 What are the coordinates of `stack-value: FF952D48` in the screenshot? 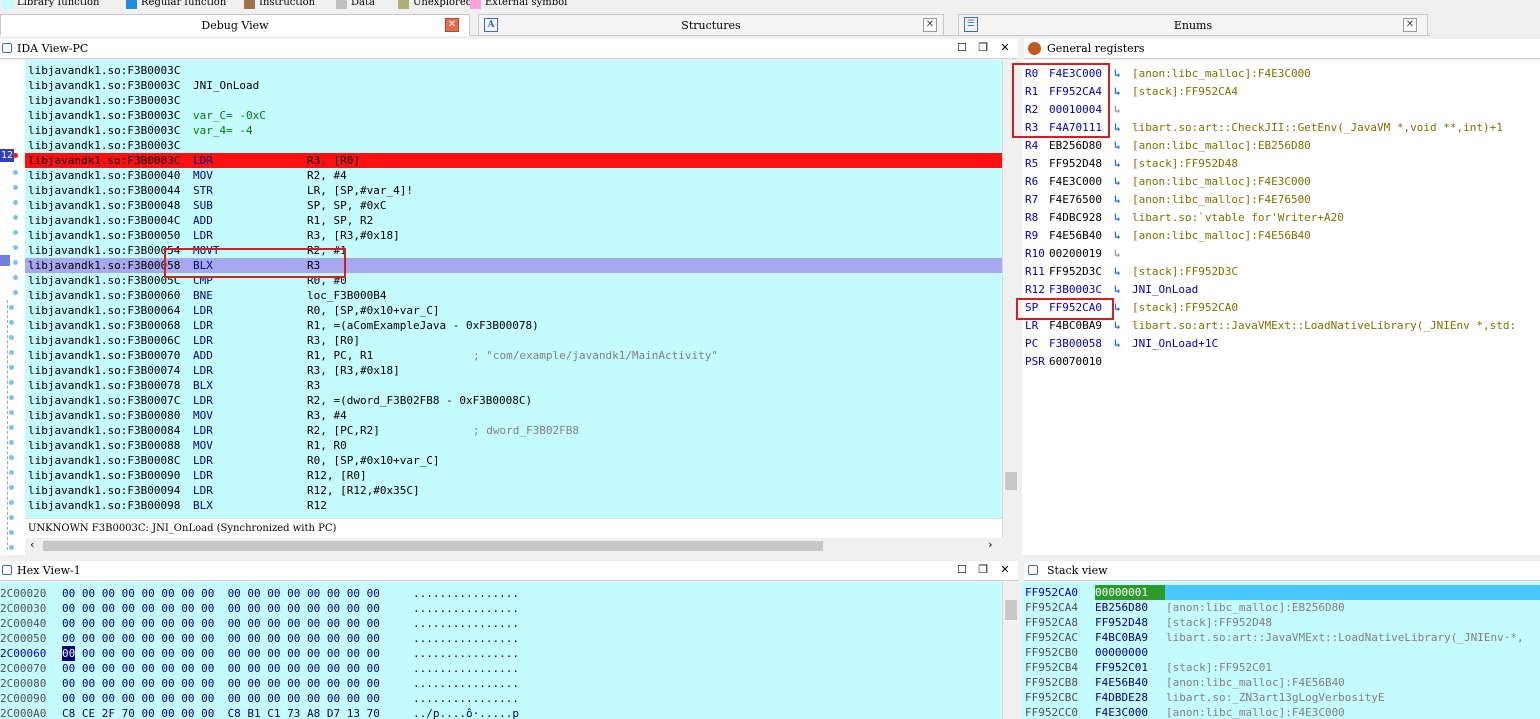 It's located at (1121, 622).